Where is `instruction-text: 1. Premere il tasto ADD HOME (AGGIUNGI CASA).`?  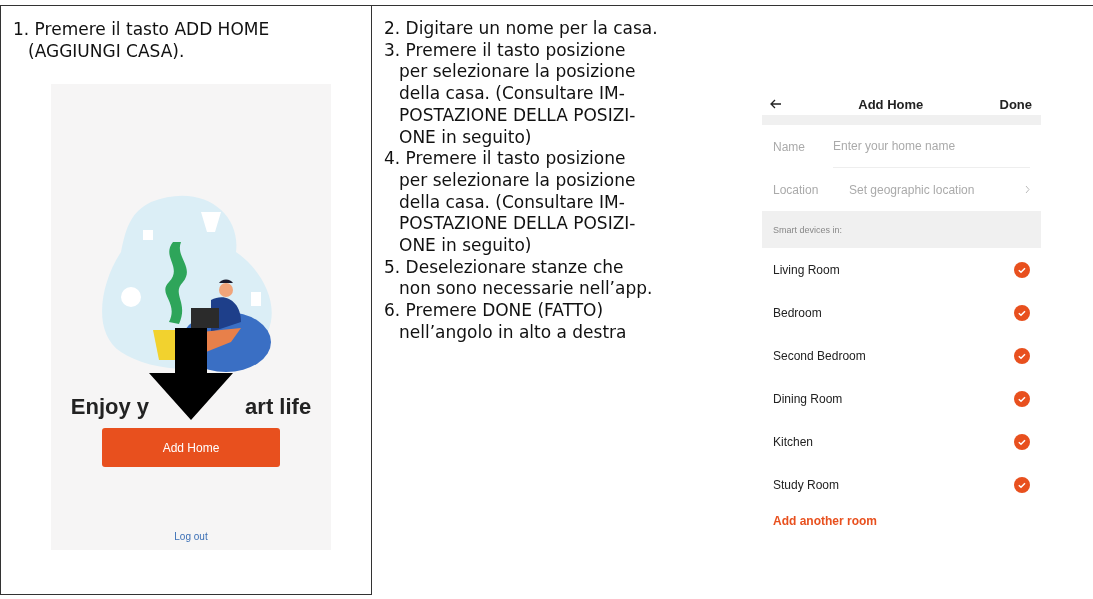 instruction-text: 1. Premere il tasto ADD HOME (AGGIUNGI CASA). is located at coordinates (142, 40).